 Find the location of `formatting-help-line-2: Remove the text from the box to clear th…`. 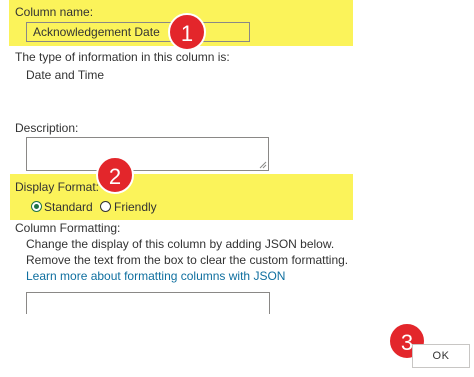

formatting-help-line-2: Remove the text from the box to clear th… is located at coordinates (187, 260).